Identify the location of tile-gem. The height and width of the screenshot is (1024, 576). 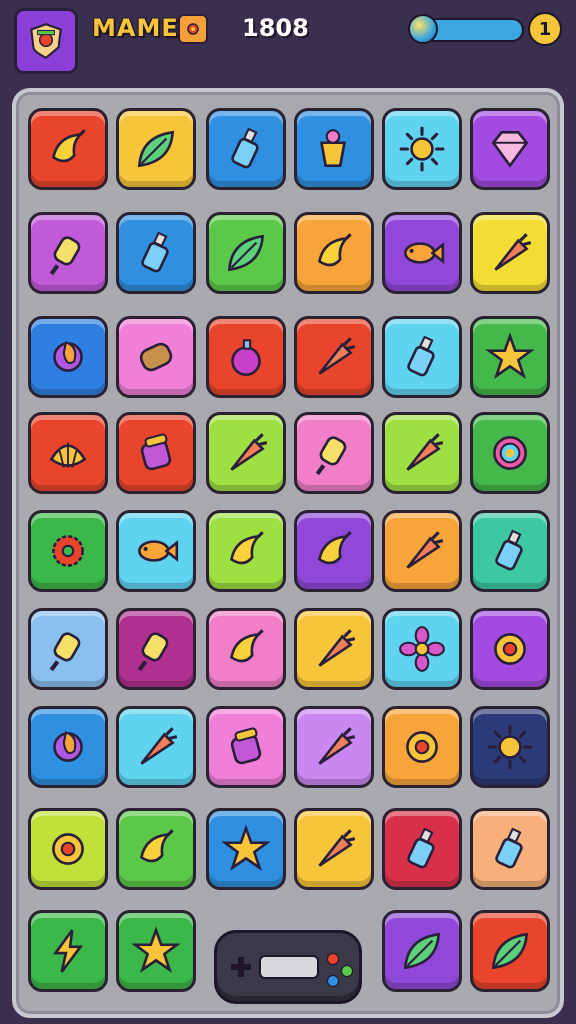
(510, 149).